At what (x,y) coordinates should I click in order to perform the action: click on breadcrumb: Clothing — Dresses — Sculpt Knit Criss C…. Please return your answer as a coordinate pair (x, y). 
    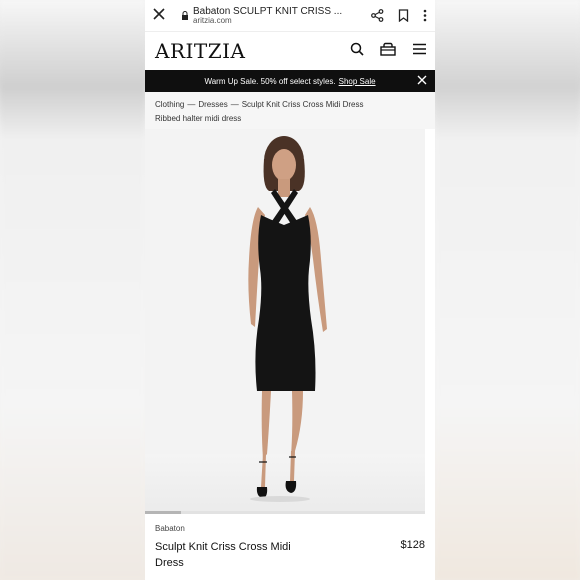
    Looking at the image, I should click on (290, 100).